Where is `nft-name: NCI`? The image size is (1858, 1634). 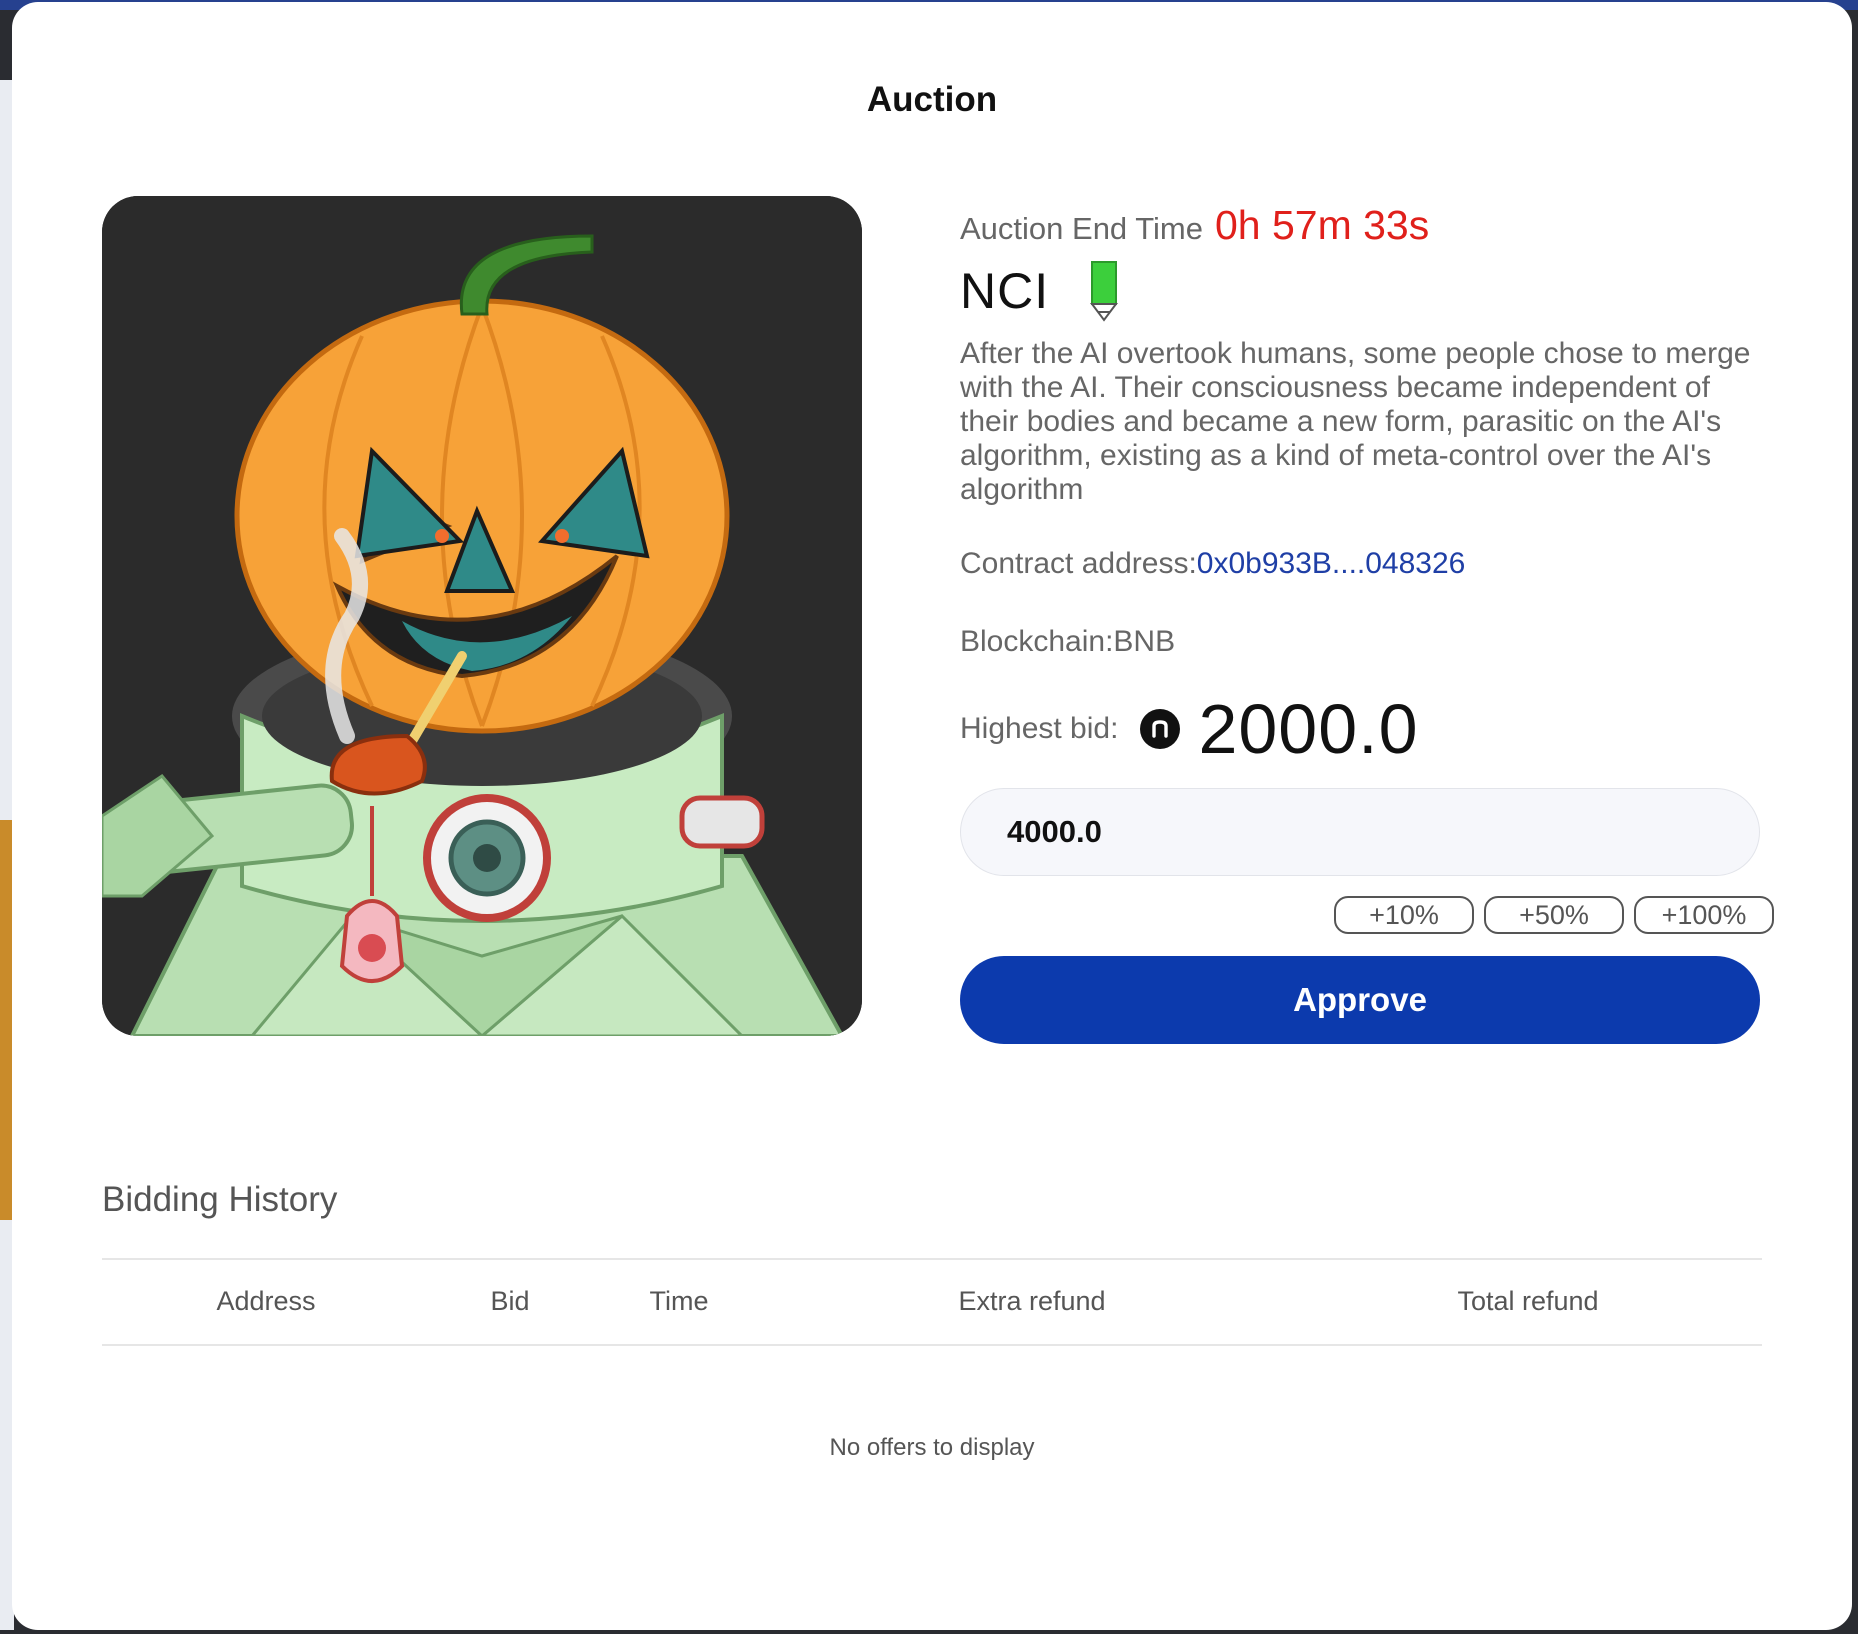 nft-name: NCI is located at coordinates (1005, 291).